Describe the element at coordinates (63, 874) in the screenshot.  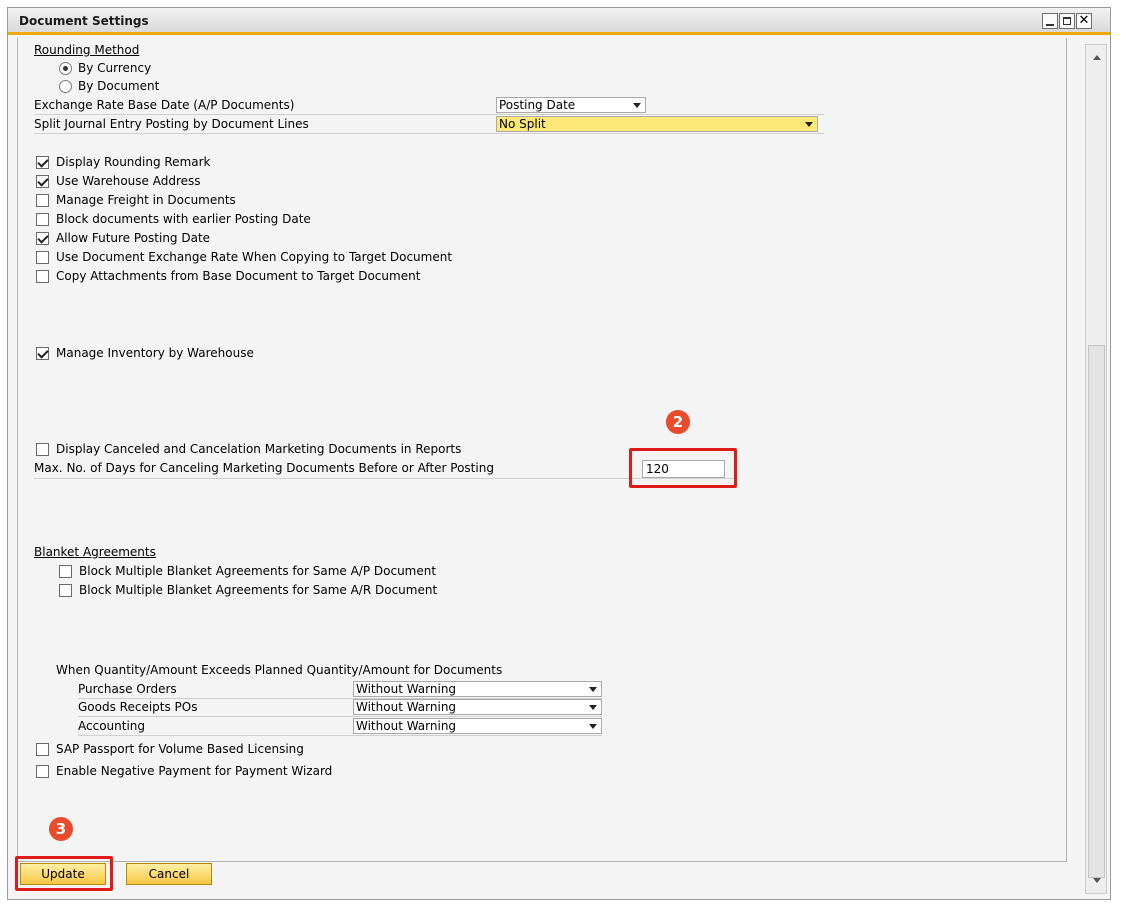
I see `update-button: Update` at that location.